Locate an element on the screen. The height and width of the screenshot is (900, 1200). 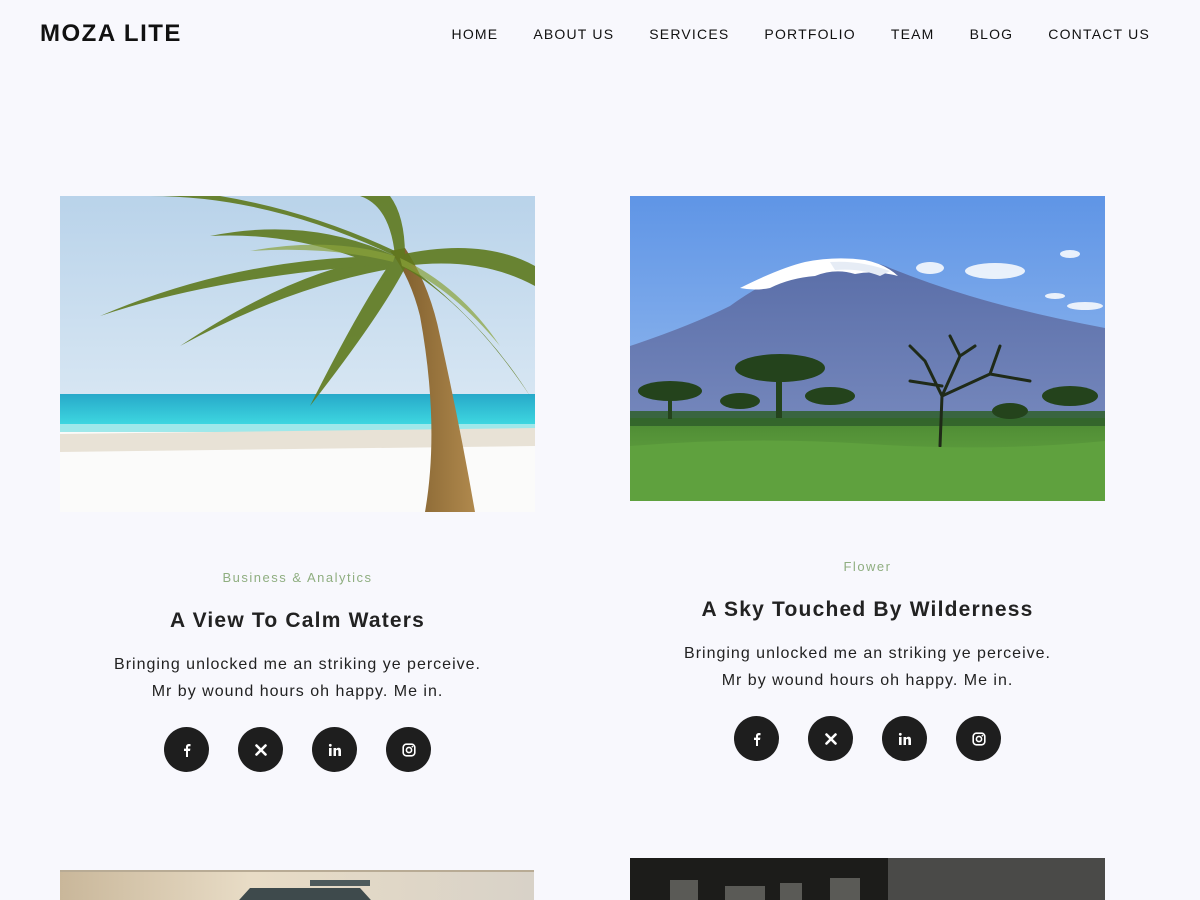
nav-item-team: TEAM is located at coordinates (913, 34).